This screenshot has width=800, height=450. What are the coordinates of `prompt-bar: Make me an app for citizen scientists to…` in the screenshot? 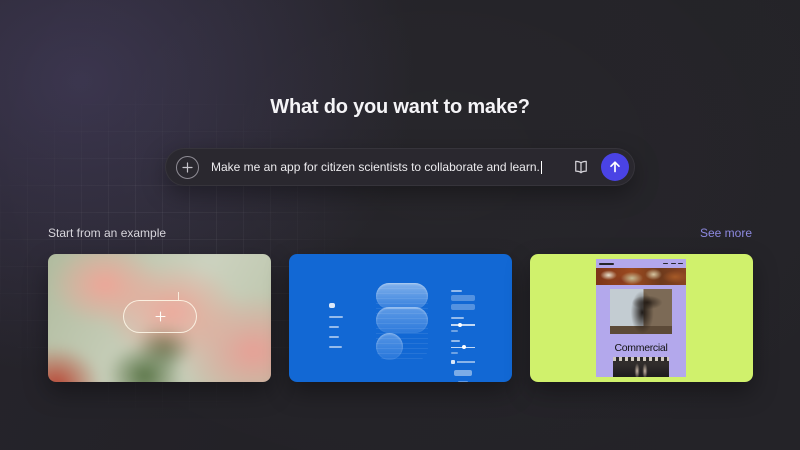 It's located at (400, 167).